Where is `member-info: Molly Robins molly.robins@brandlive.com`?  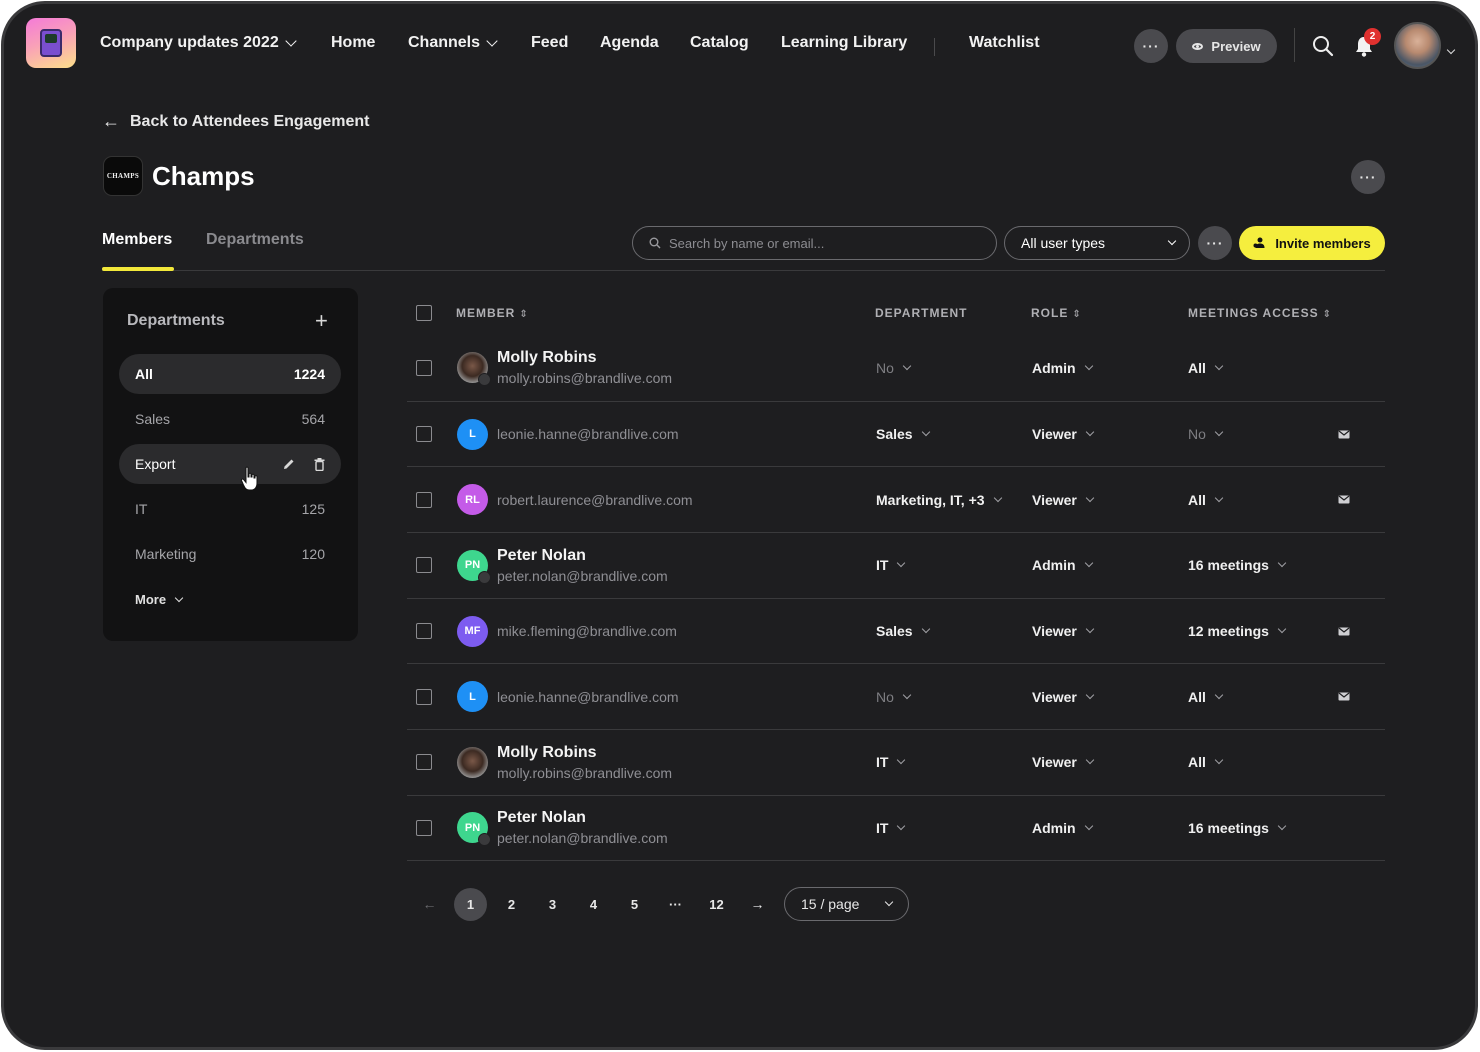
member-info: Molly Robins molly.robins@brandlive.com is located at coordinates (584, 367).